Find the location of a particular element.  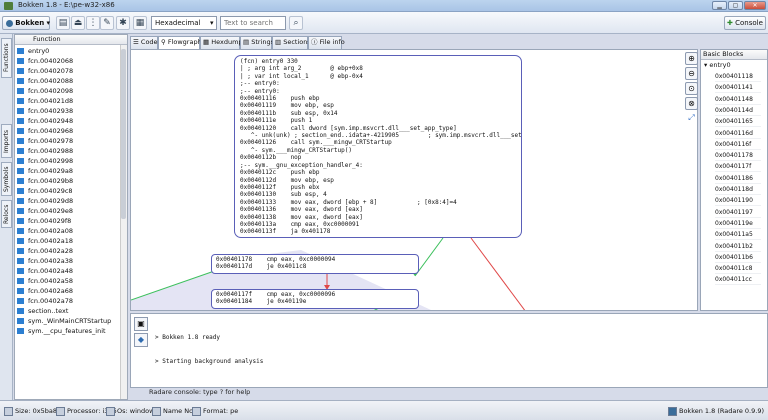

function-header-label: Function is located at coordinates (47, 39).